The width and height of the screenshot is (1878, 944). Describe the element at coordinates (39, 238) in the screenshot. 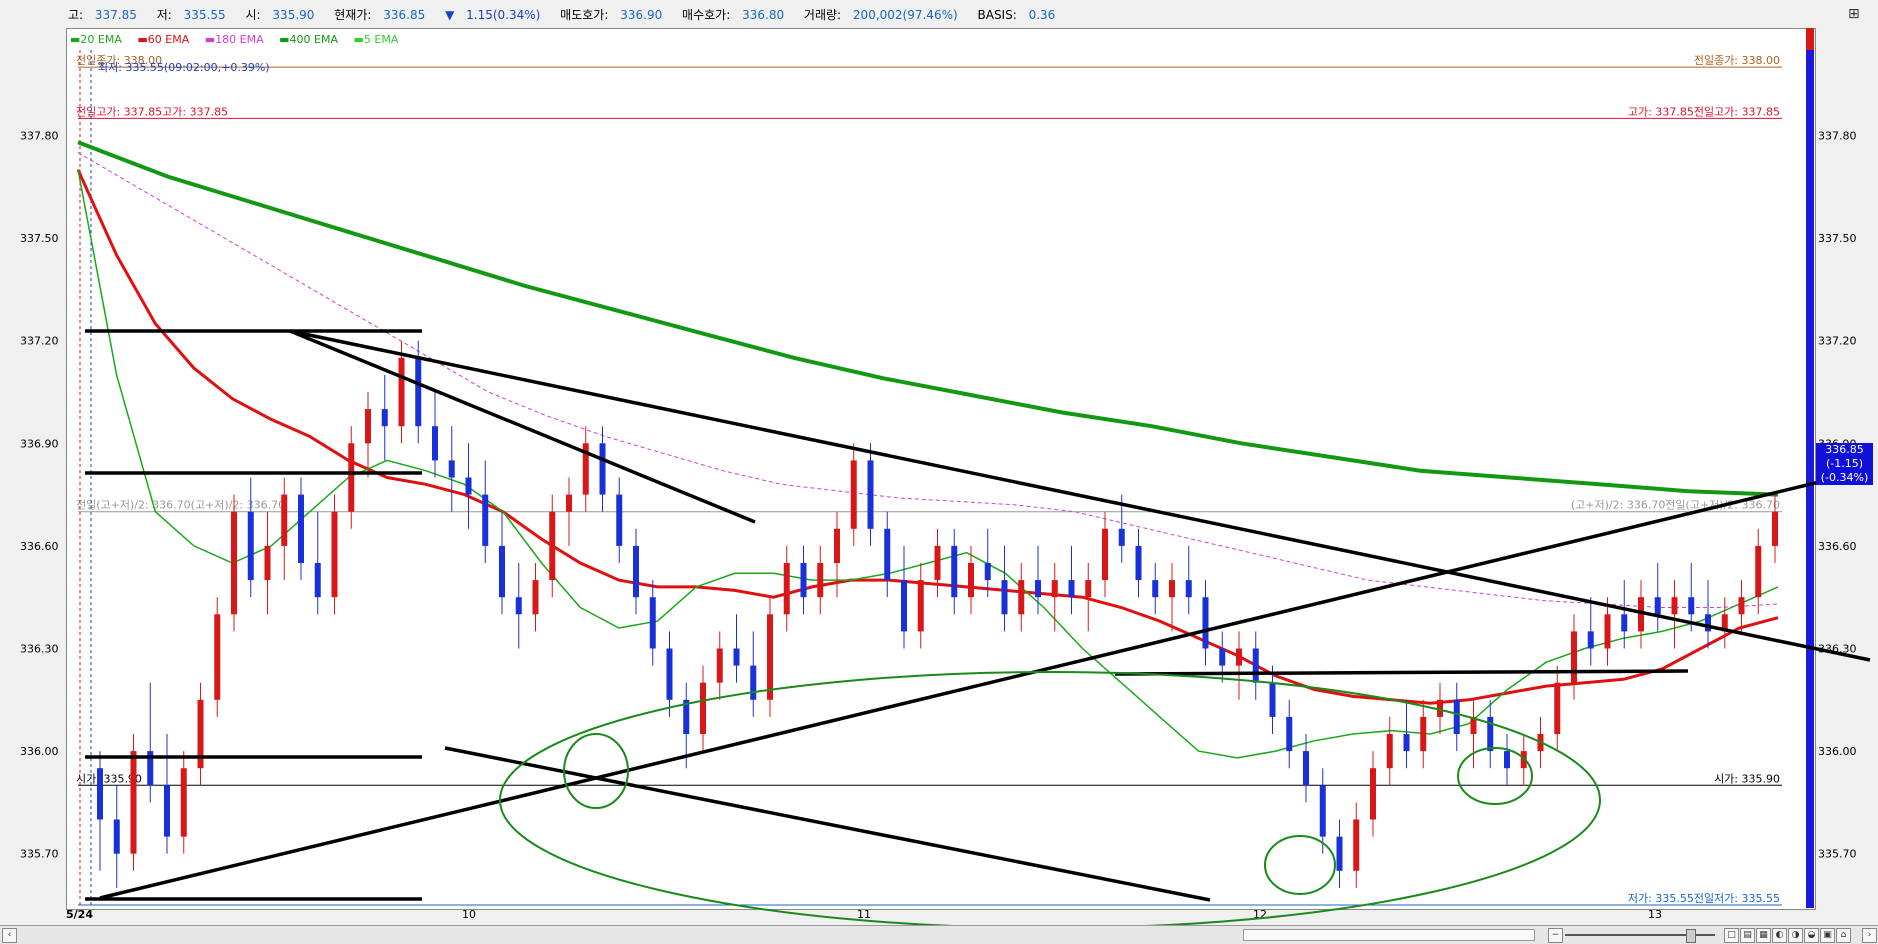

I see `y-tick-label-left: 337.50` at that location.